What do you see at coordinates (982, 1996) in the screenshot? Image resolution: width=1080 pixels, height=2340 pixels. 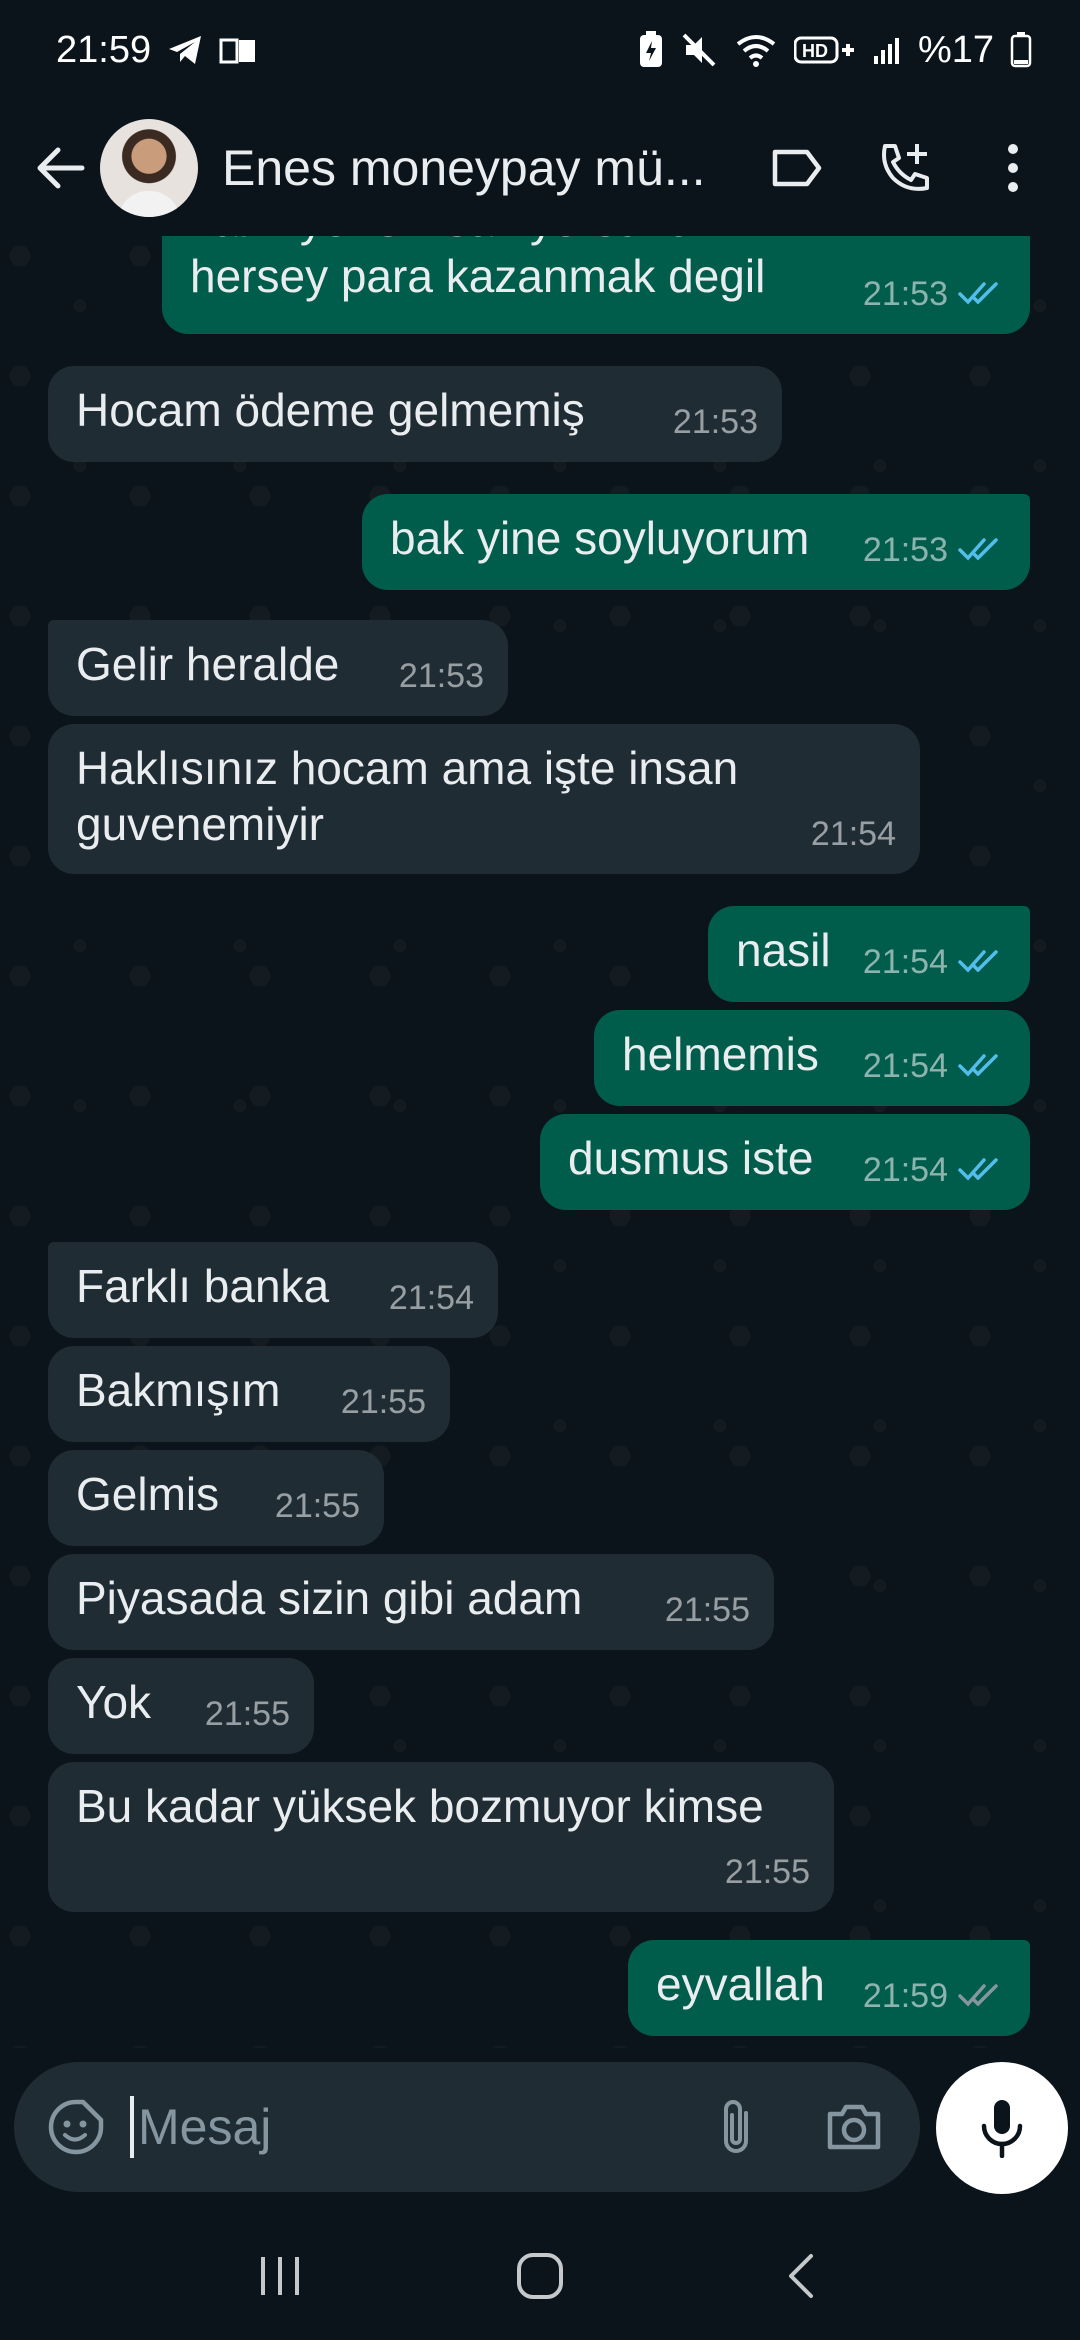 I see `double-check-delivered-icon` at bounding box center [982, 1996].